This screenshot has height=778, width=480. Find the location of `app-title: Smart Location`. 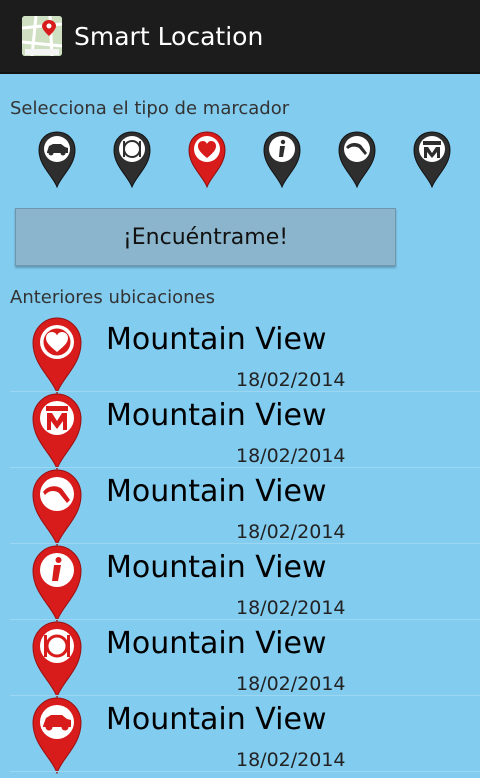

app-title: Smart Location is located at coordinates (169, 36).